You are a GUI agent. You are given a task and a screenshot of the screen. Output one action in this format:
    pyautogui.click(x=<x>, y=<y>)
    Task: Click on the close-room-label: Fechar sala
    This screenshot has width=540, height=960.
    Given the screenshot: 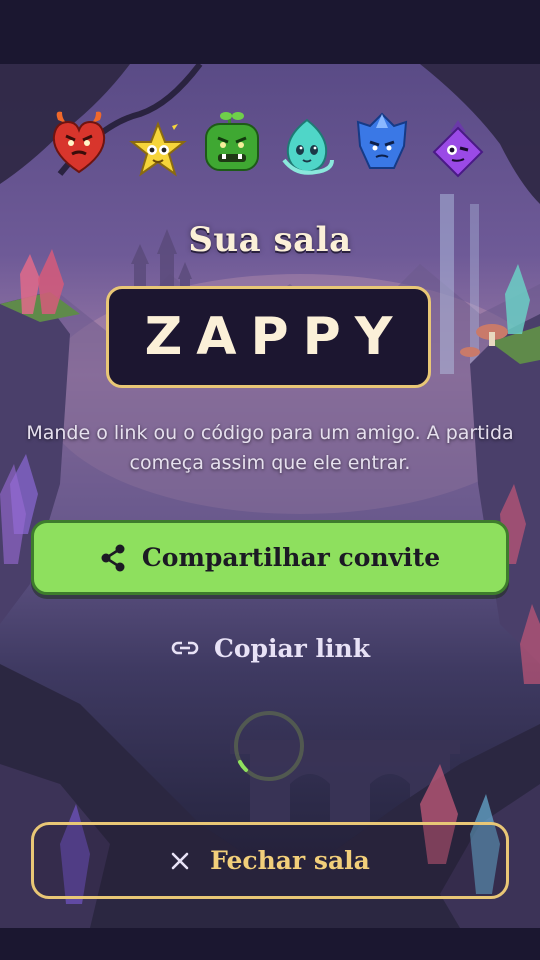 What is the action you would take?
    pyautogui.click(x=290, y=860)
    